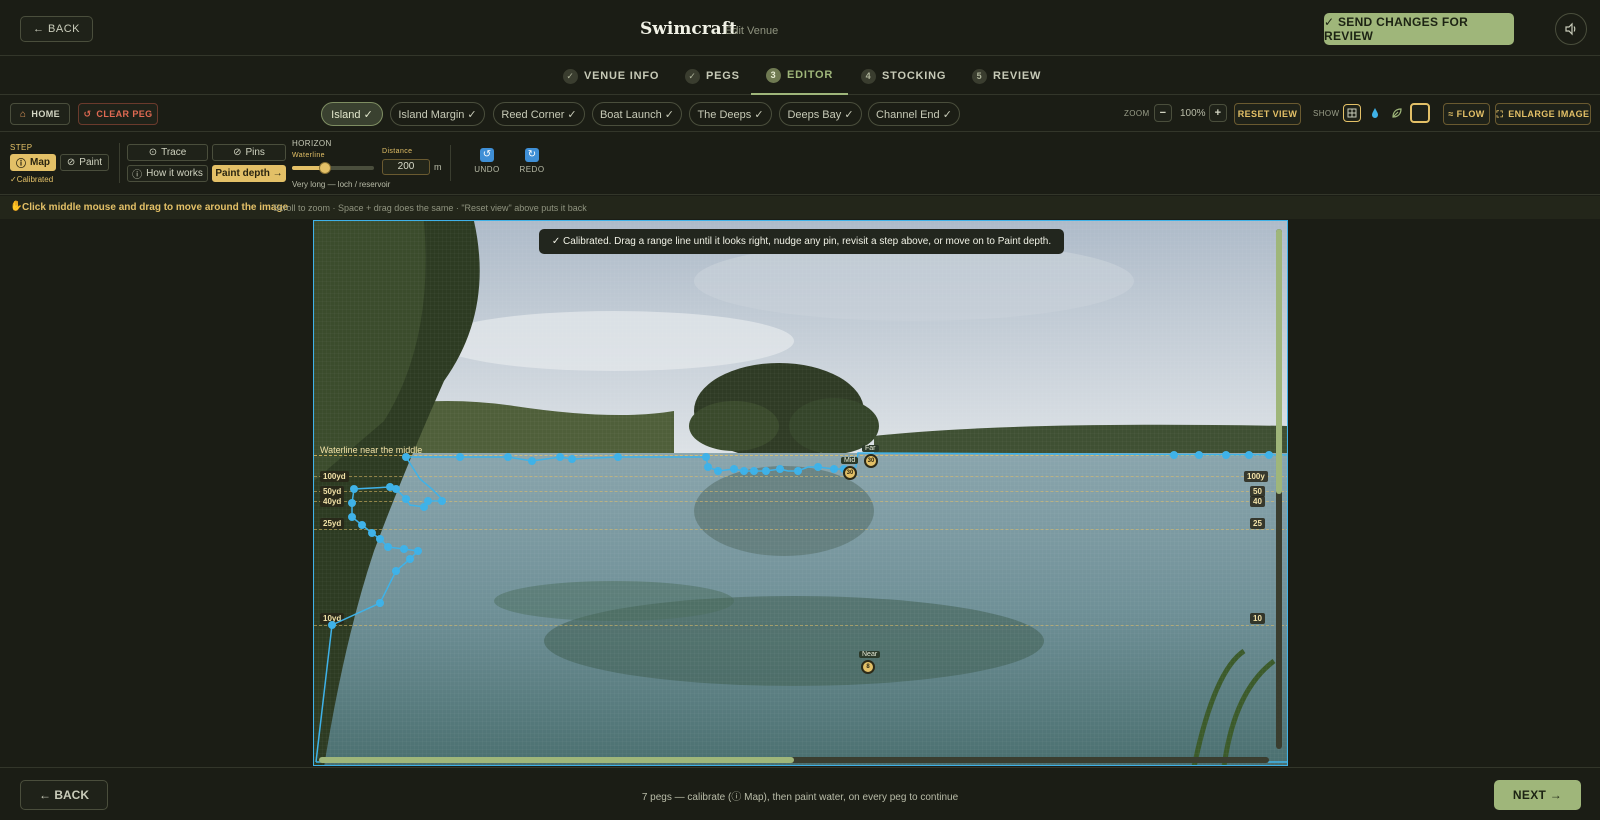  I want to click on leaf-icon, so click(1397, 113).